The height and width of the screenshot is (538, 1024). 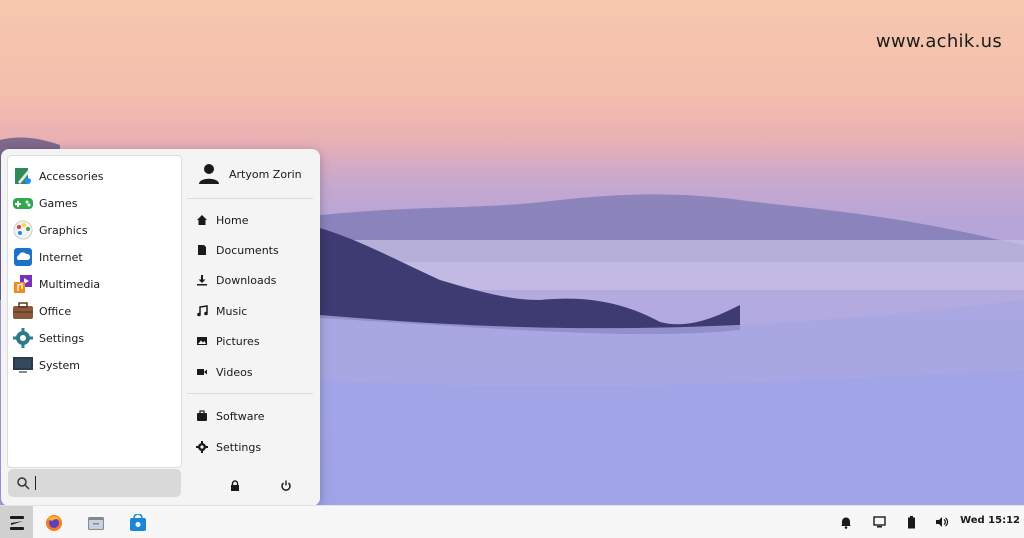 What do you see at coordinates (63, 230) in the screenshot?
I see `category-label: Graphics` at bounding box center [63, 230].